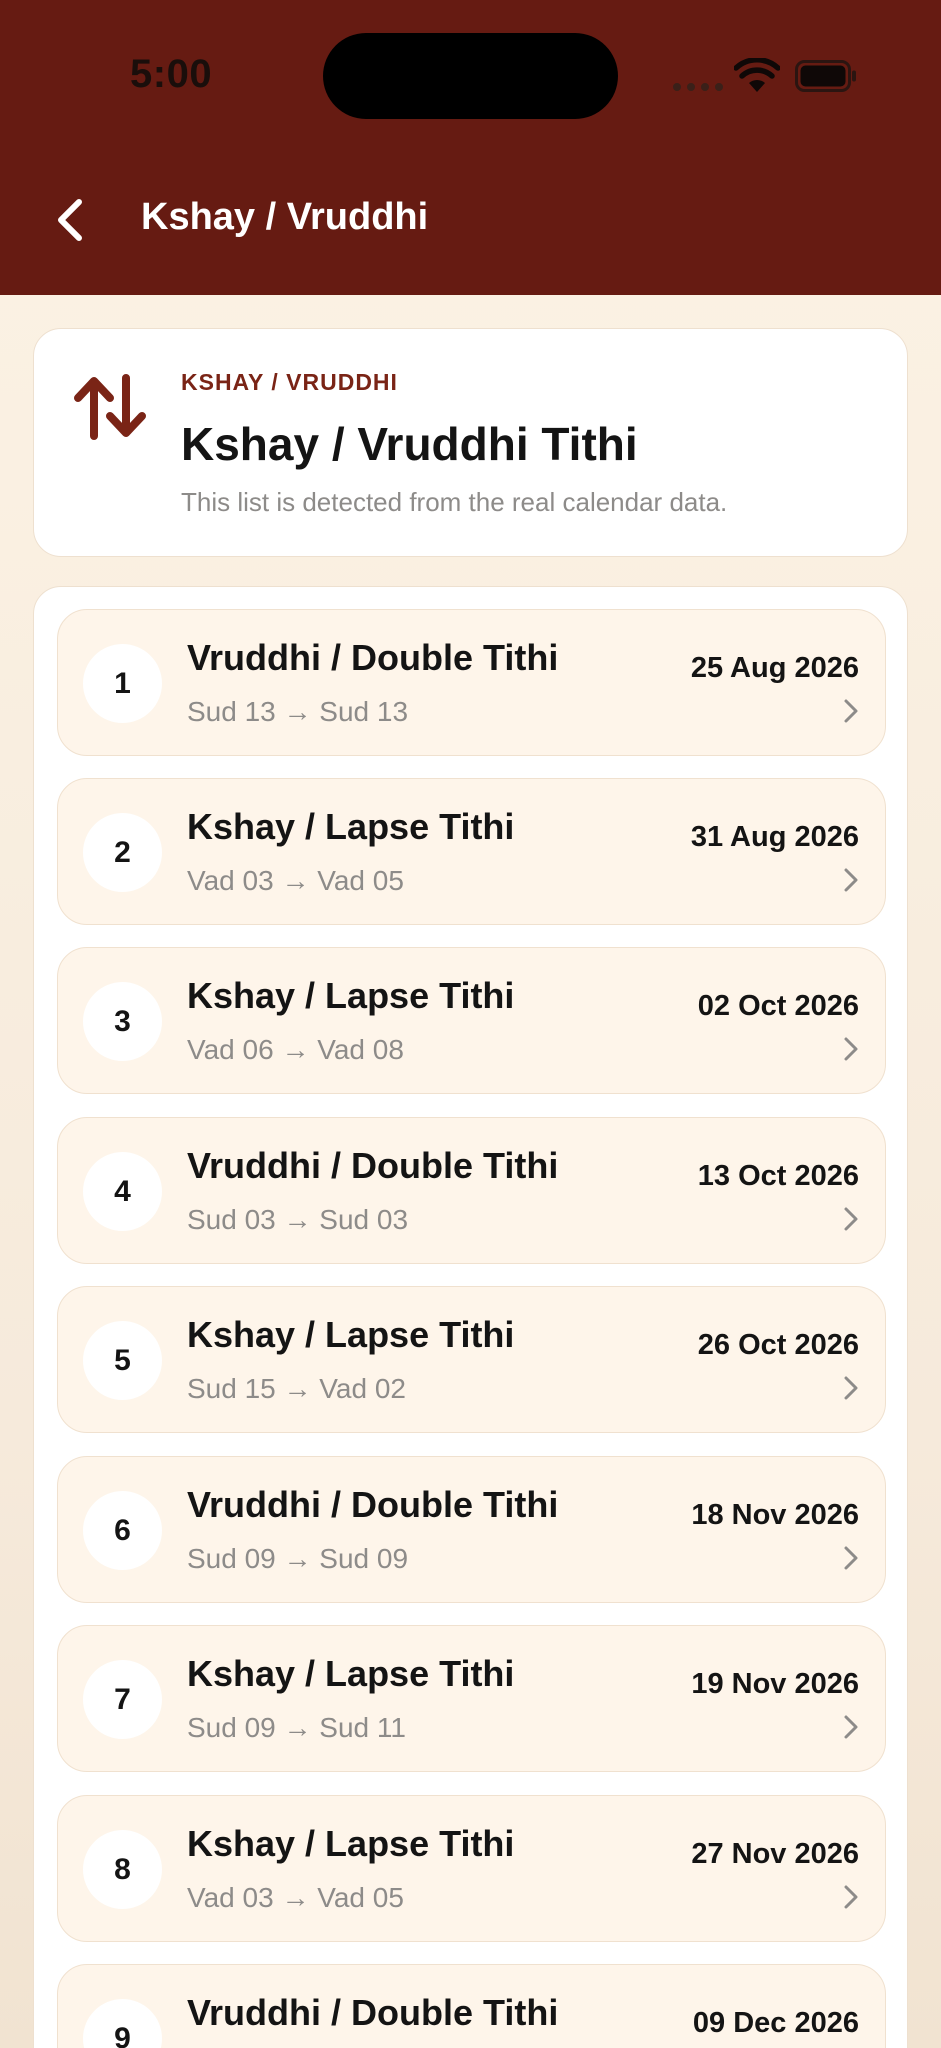 This screenshot has width=941, height=2048. Describe the element at coordinates (296, 1727) in the screenshot. I see `item-subtitle: Sud 09 → Sud 11` at that location.